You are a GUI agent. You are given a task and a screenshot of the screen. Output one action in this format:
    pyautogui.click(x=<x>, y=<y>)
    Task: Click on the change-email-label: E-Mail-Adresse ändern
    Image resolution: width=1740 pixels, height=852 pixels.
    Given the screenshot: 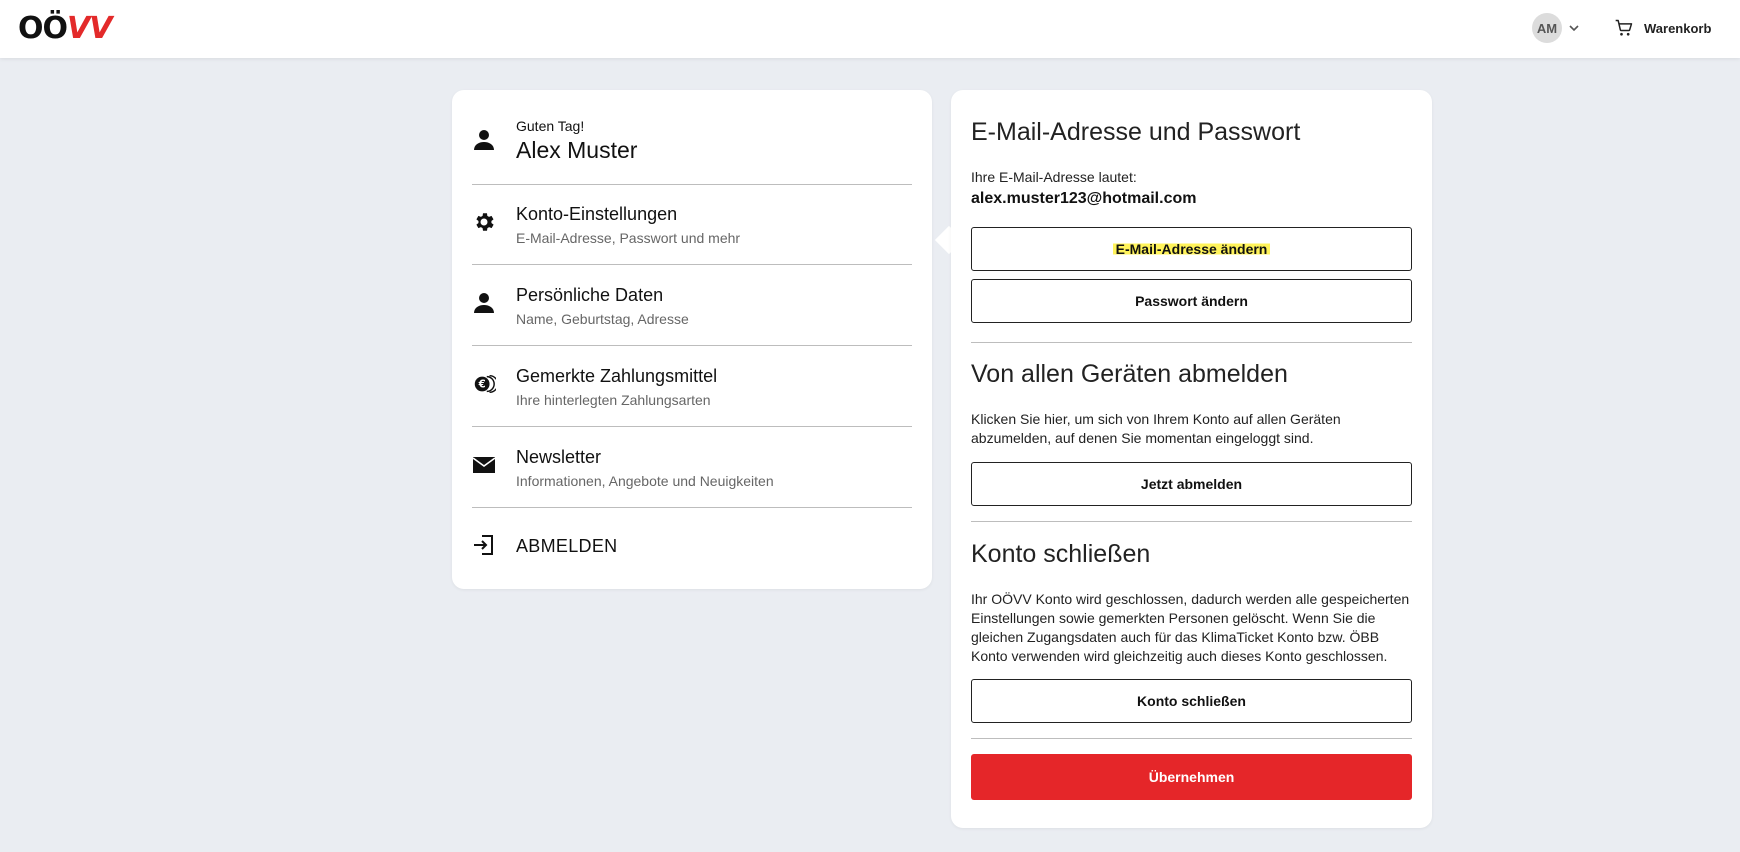 What is the action you would take?
    pyautogui.click(x=1191, y=249)
    